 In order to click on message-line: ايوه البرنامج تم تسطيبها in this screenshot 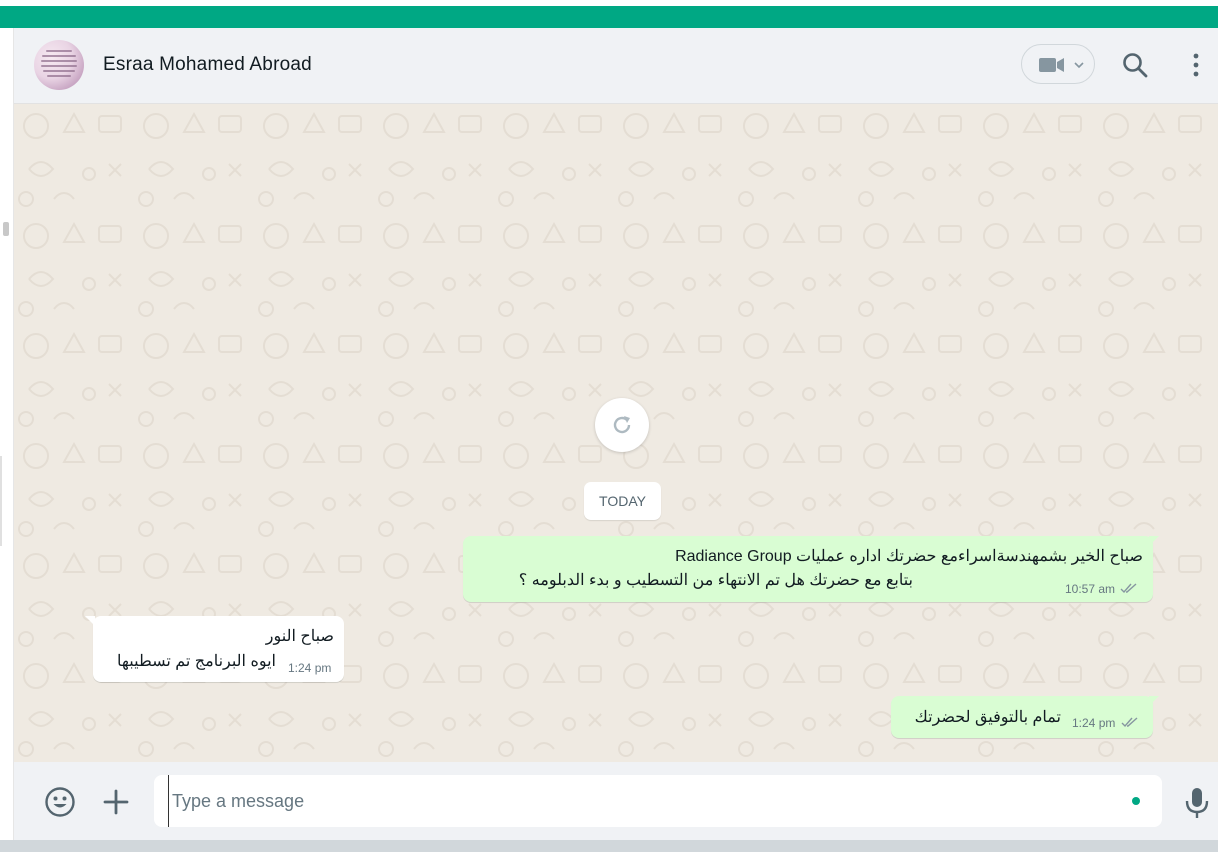, I will do `click(196, 661)`.